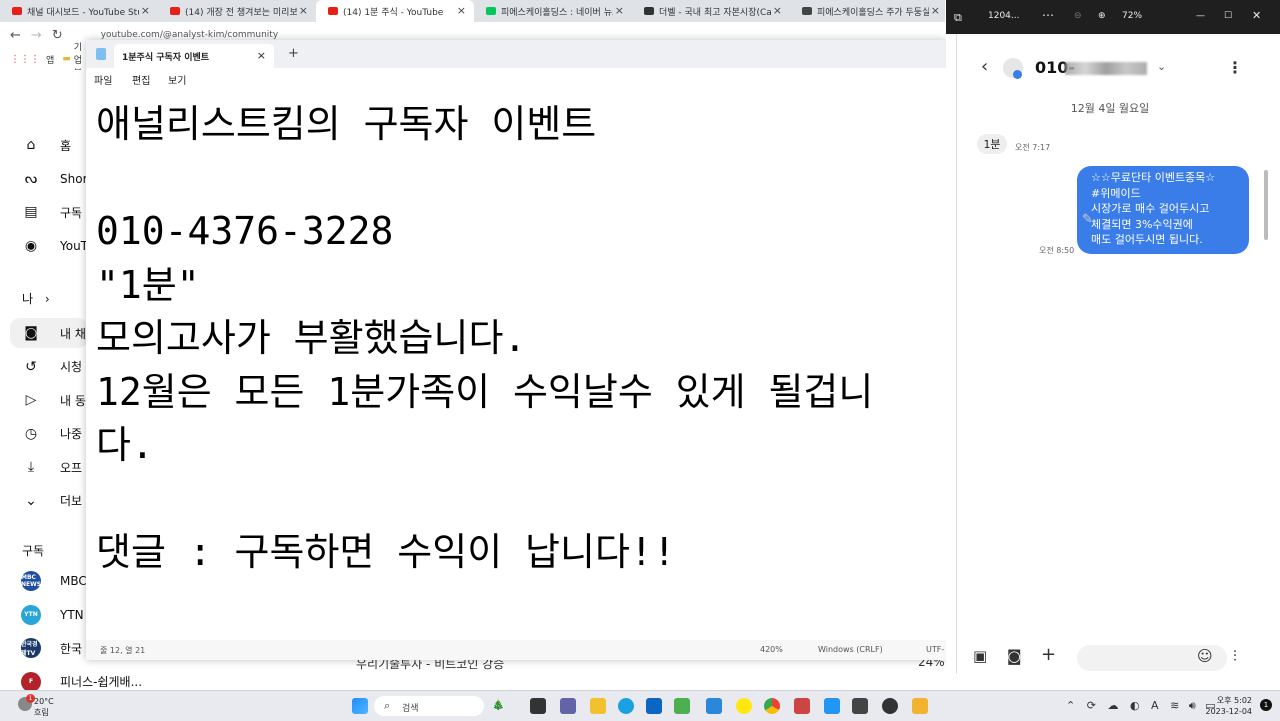  What do you see at coordinates (1091, 705) in the screenshot?
I see `tray-sync-icon: ⟳` at bounding box center [1091, 705].